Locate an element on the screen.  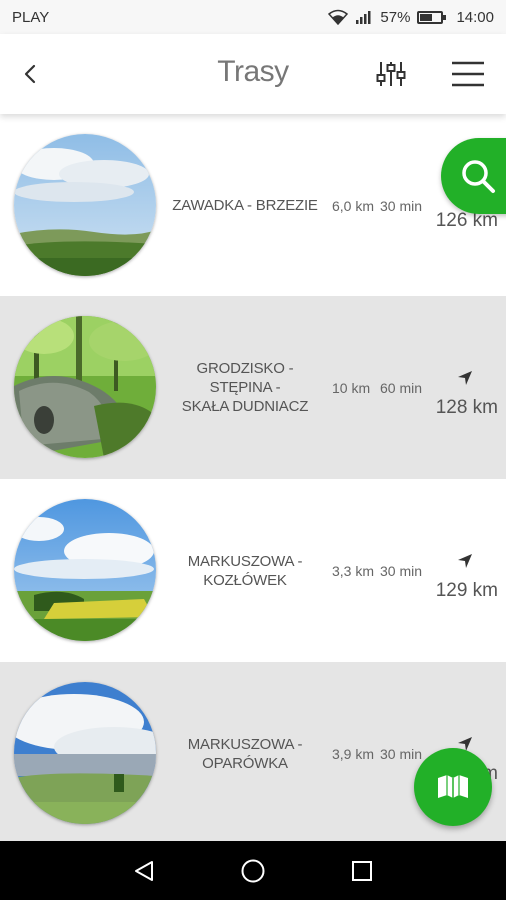
route-length: 6,0 km is located at coordinates (353, 205).